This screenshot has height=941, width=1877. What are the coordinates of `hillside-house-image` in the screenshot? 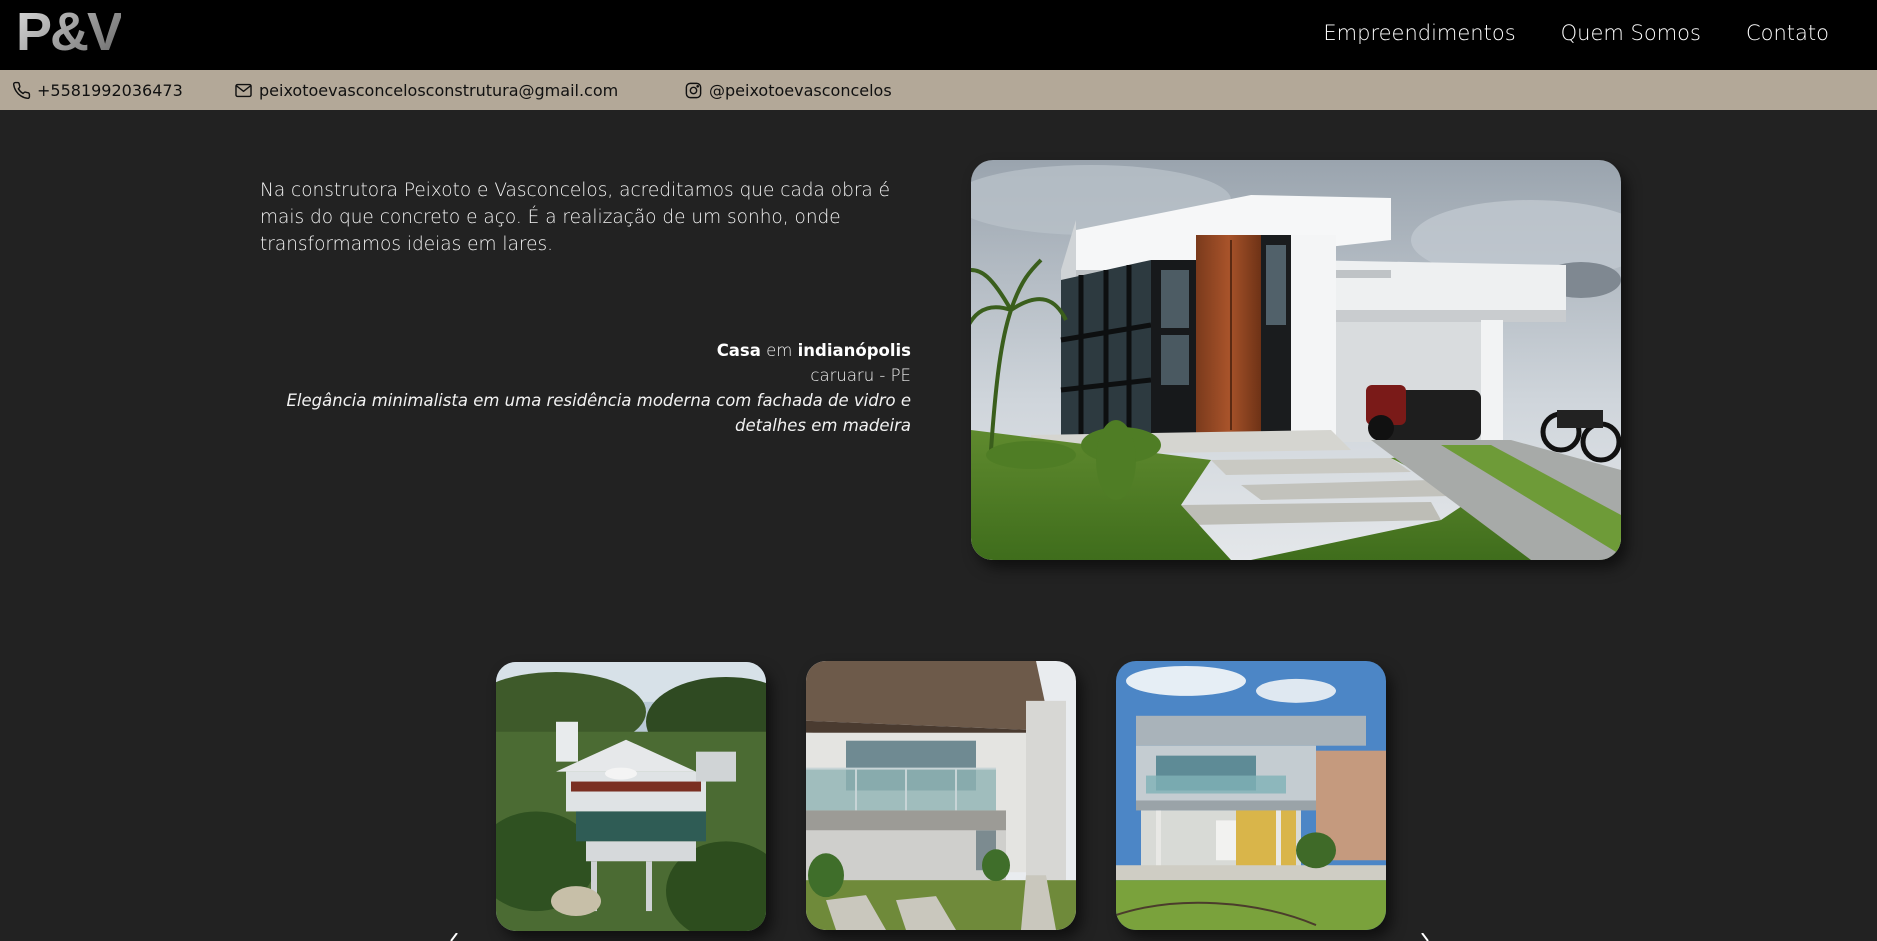 It's located at (631, 796).